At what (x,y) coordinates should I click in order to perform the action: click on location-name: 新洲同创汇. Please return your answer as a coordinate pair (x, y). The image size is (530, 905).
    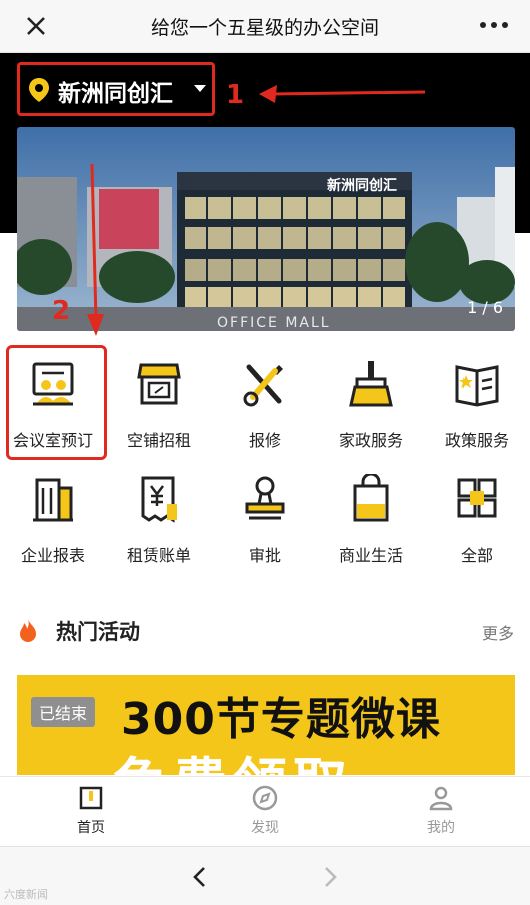
    Looking at the image, I should click on (115, 94).